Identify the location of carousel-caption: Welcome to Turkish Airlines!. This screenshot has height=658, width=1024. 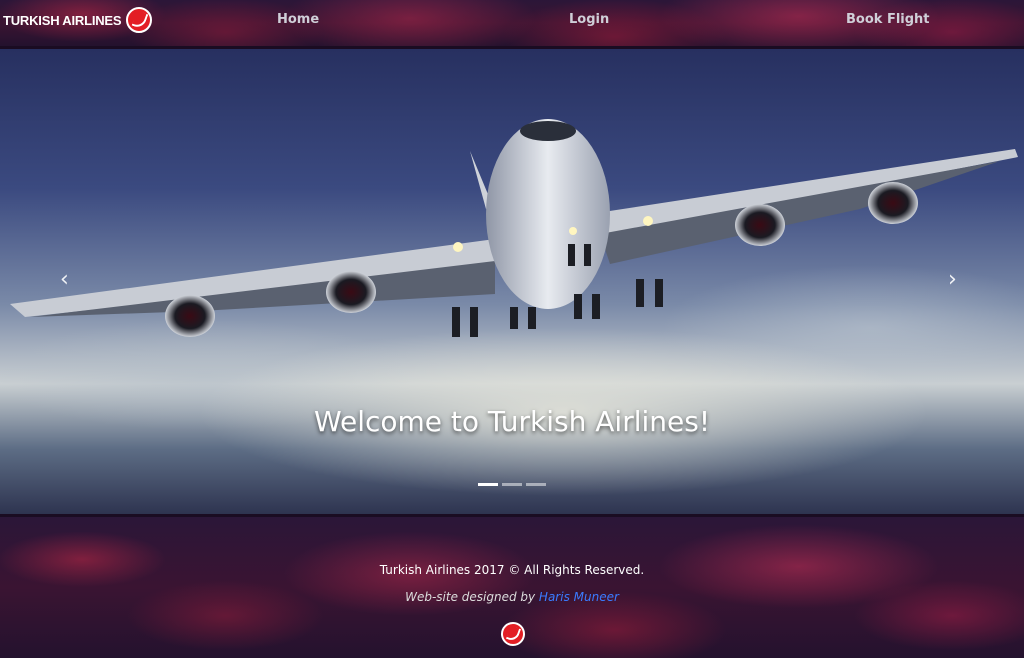
(512, 421).